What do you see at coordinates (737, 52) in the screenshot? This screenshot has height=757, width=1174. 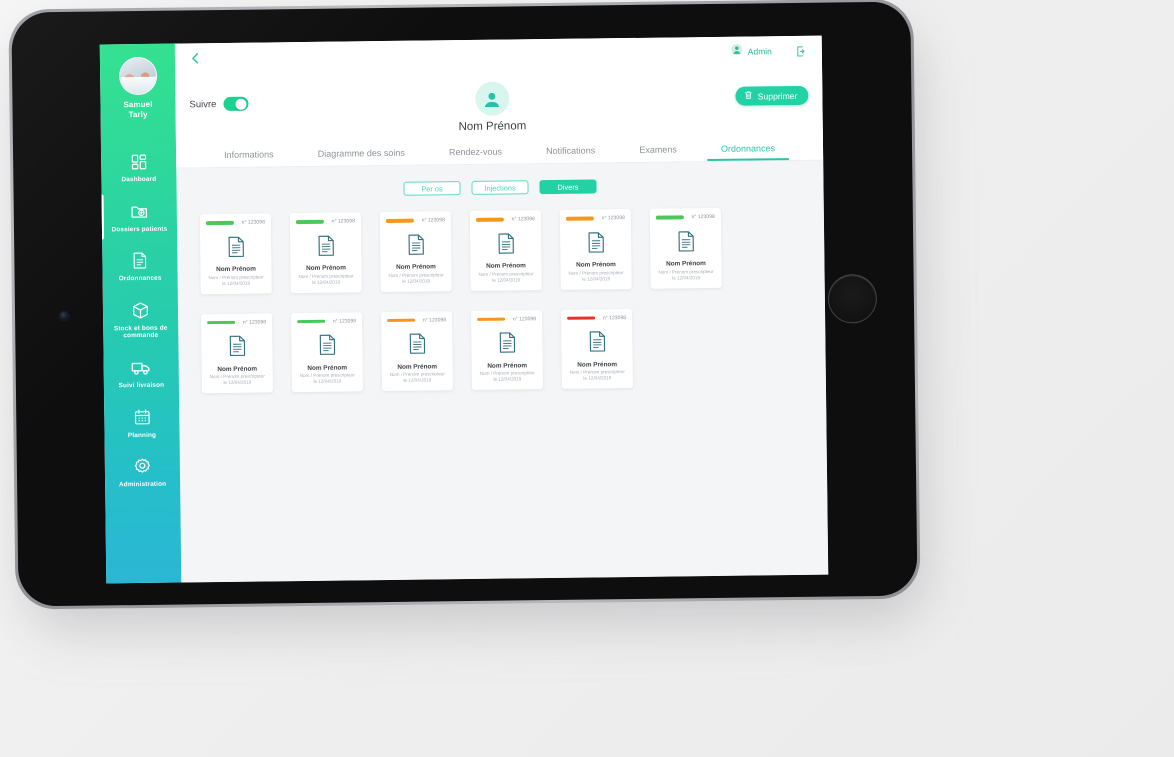 I see `user-circle-icon` at bounding box center [737, 52].